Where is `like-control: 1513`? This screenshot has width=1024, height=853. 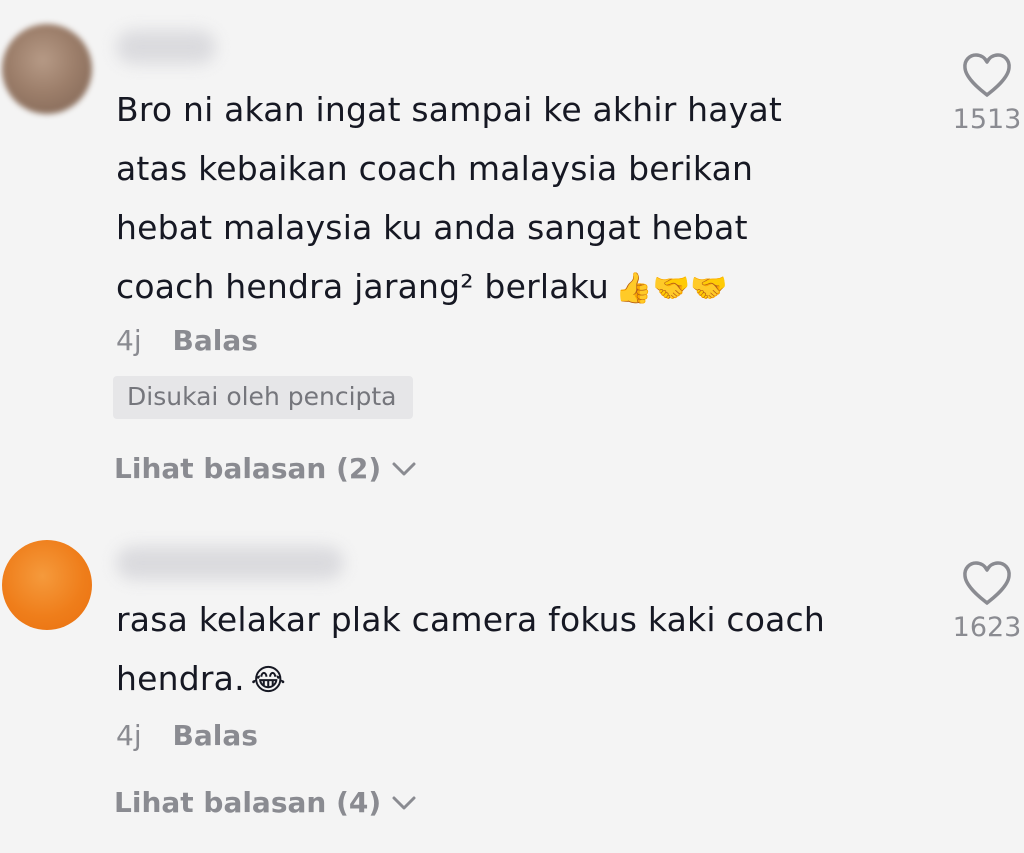
like-control: 1513 is located at coordinates (985, 93).